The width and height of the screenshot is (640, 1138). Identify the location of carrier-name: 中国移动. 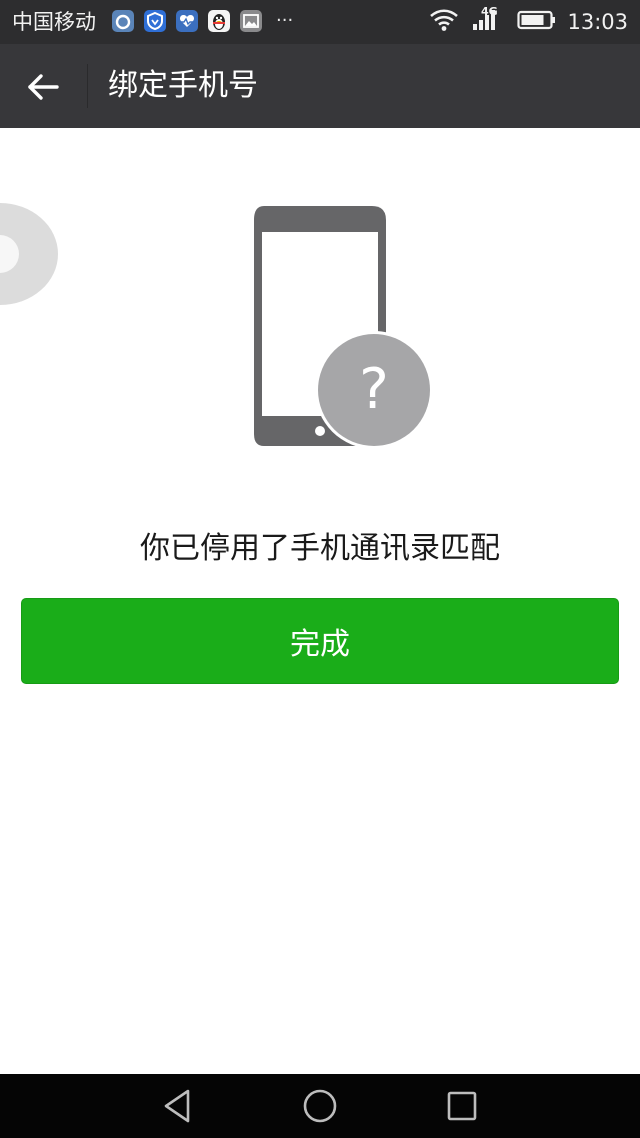
(54, 22).